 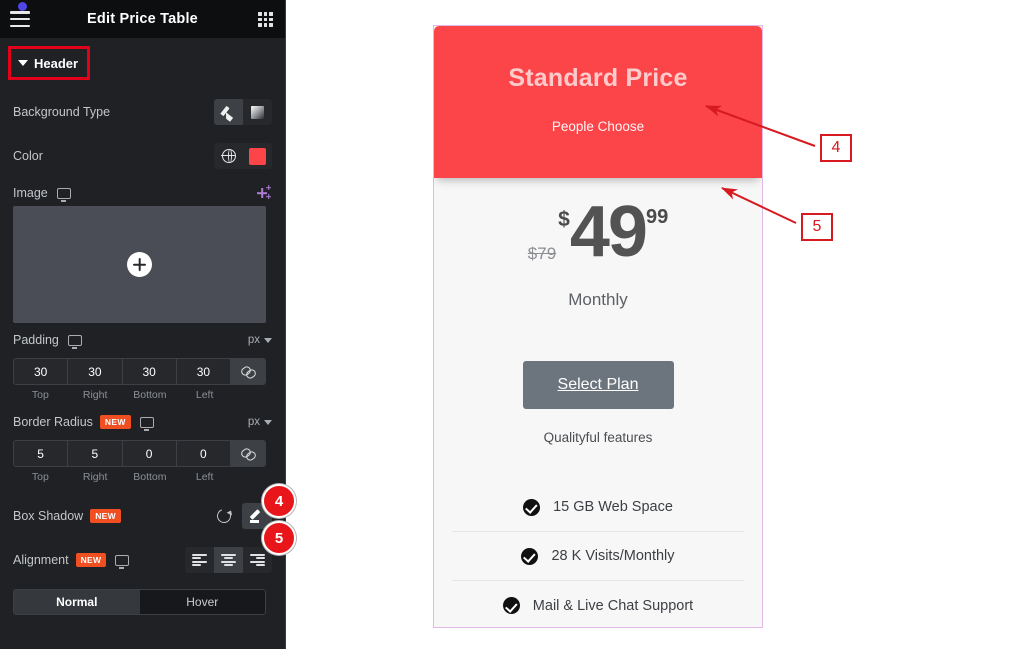 What do you see at coordinates (204, 477) in the screenshot?
I see `border-radius-side-left-label: Left` at bounding box center [204, 477].